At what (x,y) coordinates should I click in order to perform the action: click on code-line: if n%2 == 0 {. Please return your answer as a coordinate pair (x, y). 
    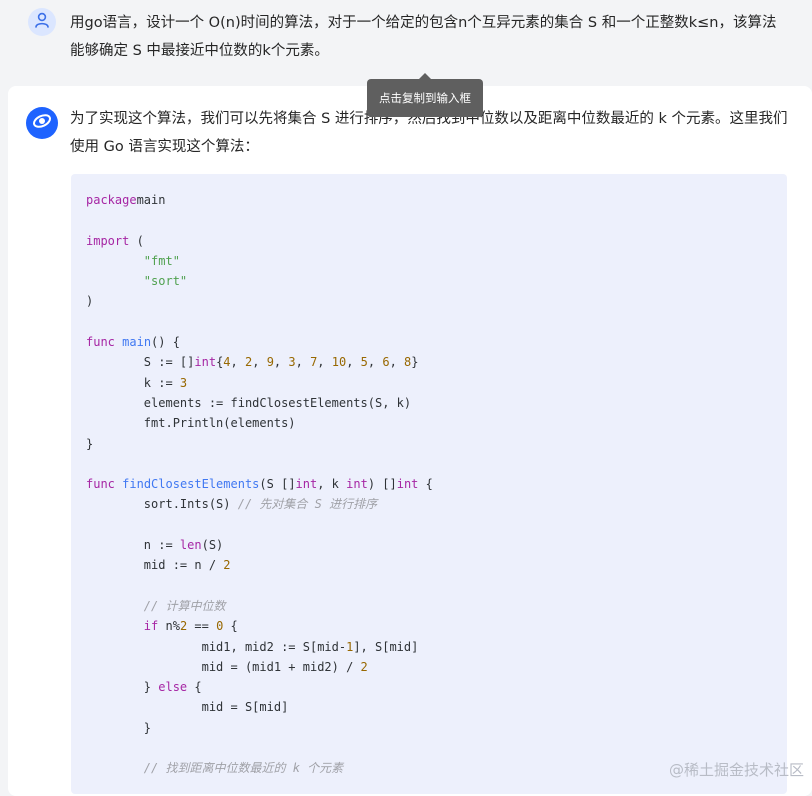
    Looking at the image, I should click on (190, 626).